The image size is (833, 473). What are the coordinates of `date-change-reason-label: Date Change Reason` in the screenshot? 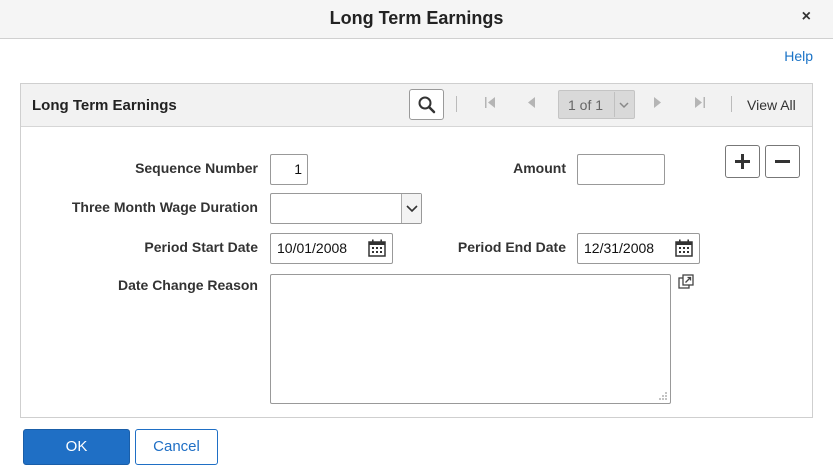 It's located at (187, 285).